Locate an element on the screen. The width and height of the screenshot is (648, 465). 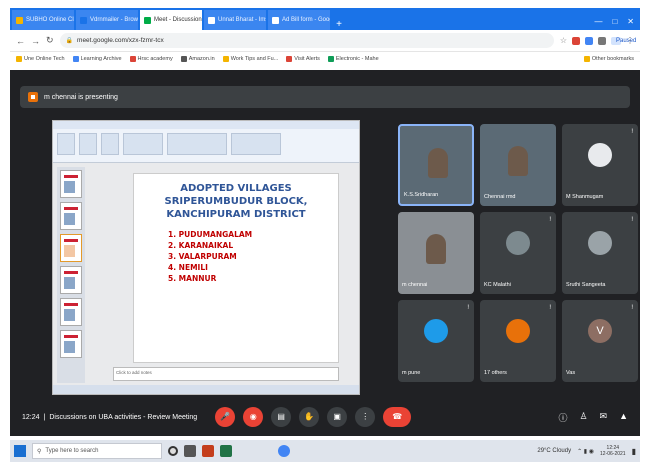
extensions-area: ☆ Paused ⋮ is located at coordinates (598, 40).